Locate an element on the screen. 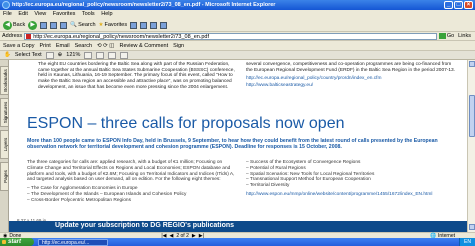 The image size is (475, 246). links-button: Links is located at coordinates (464, 36).